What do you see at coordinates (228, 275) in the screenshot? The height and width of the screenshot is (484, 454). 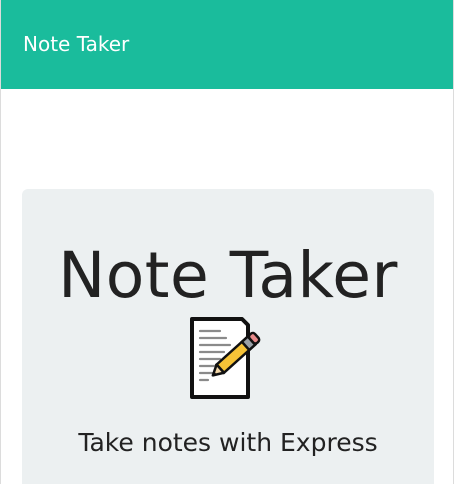 I see `page-title: Note Taker` at bounding box center [228, 275].